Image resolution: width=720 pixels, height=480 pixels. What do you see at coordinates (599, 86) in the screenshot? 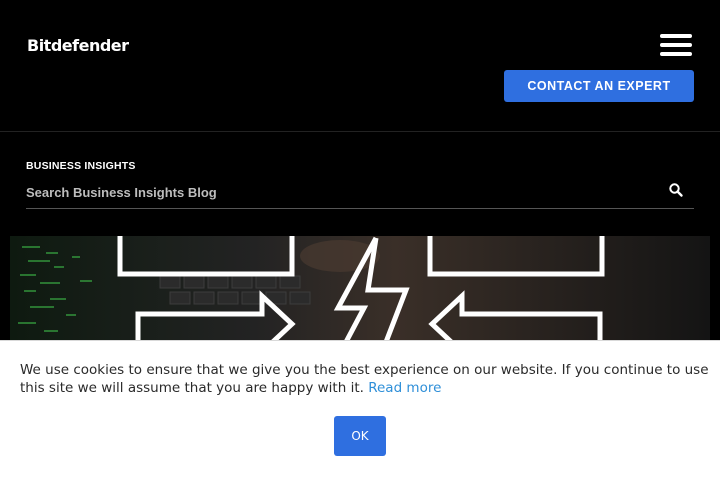
I see `contact-expert-button: CONTACT AN EXPERT` at bounding box center [599, 86].